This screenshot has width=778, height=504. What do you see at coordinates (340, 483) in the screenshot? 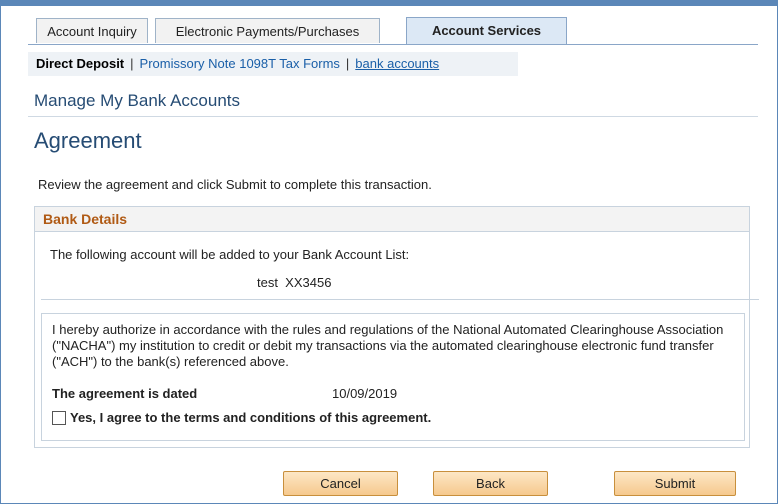
I see `cancel-button: Cancel` at bounding box center [340, 483].